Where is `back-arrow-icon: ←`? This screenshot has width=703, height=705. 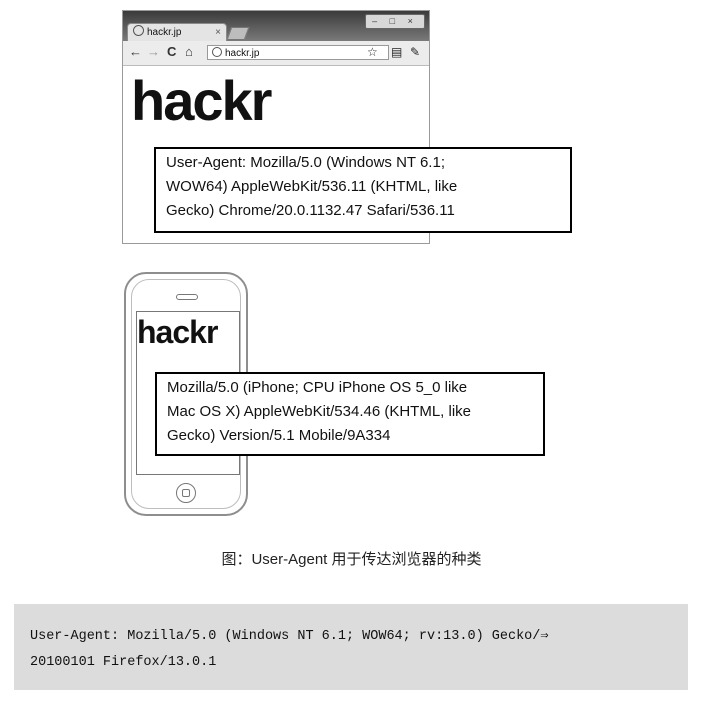 back-arrow-icon: ← is located at coordinates (135, 51).